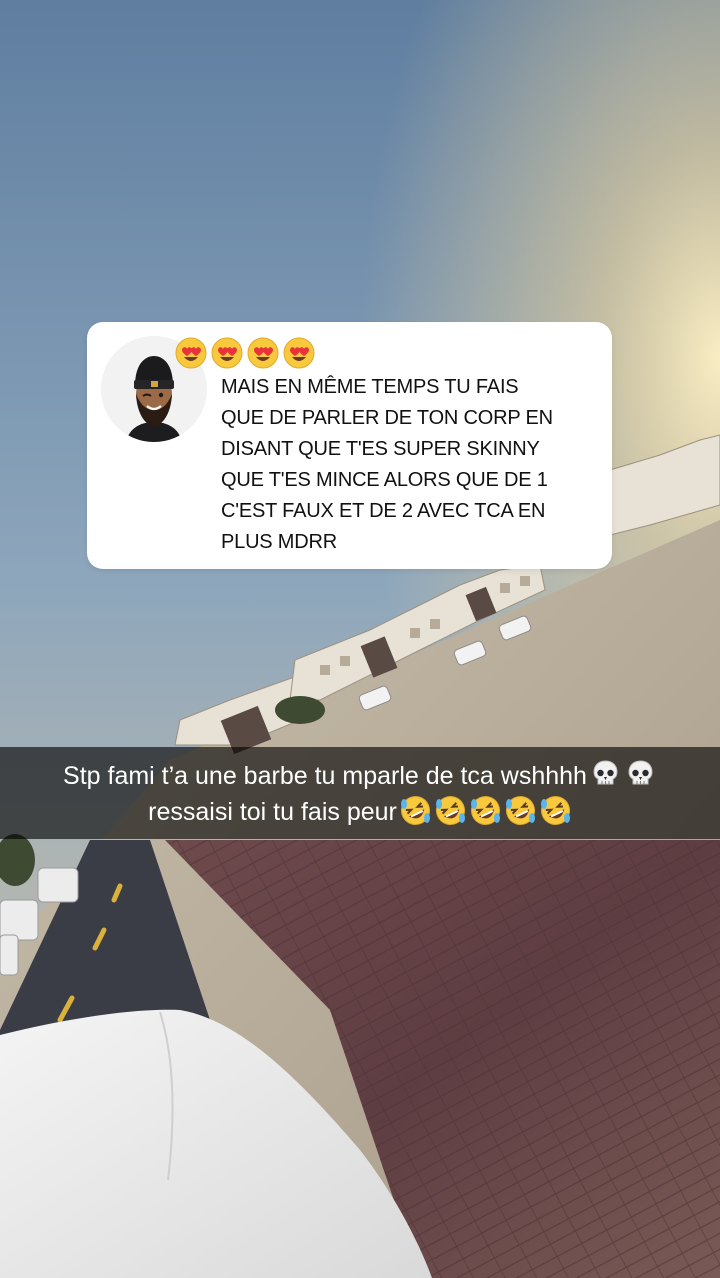 The width and height of the screenshot is (720, 1278). Describe the element at coordinates (279, 542) in the screenshot. I see `question-line: PLUS MDRR` at that location.